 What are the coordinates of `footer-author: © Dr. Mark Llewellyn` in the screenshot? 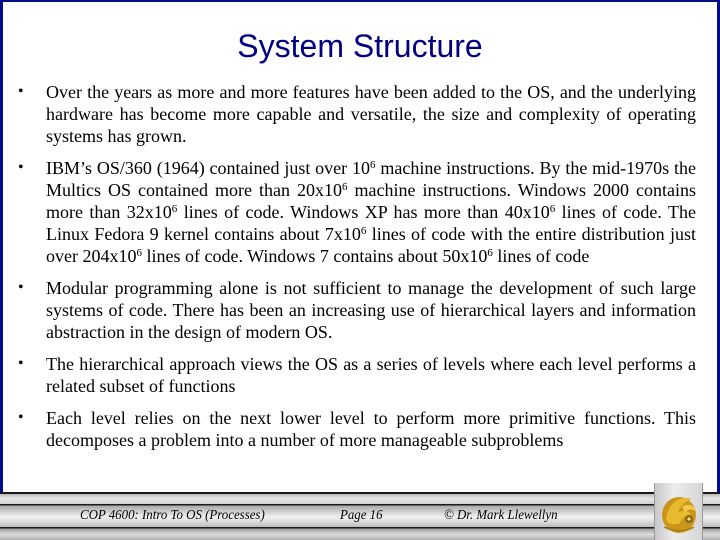 It's located at (501, 515).